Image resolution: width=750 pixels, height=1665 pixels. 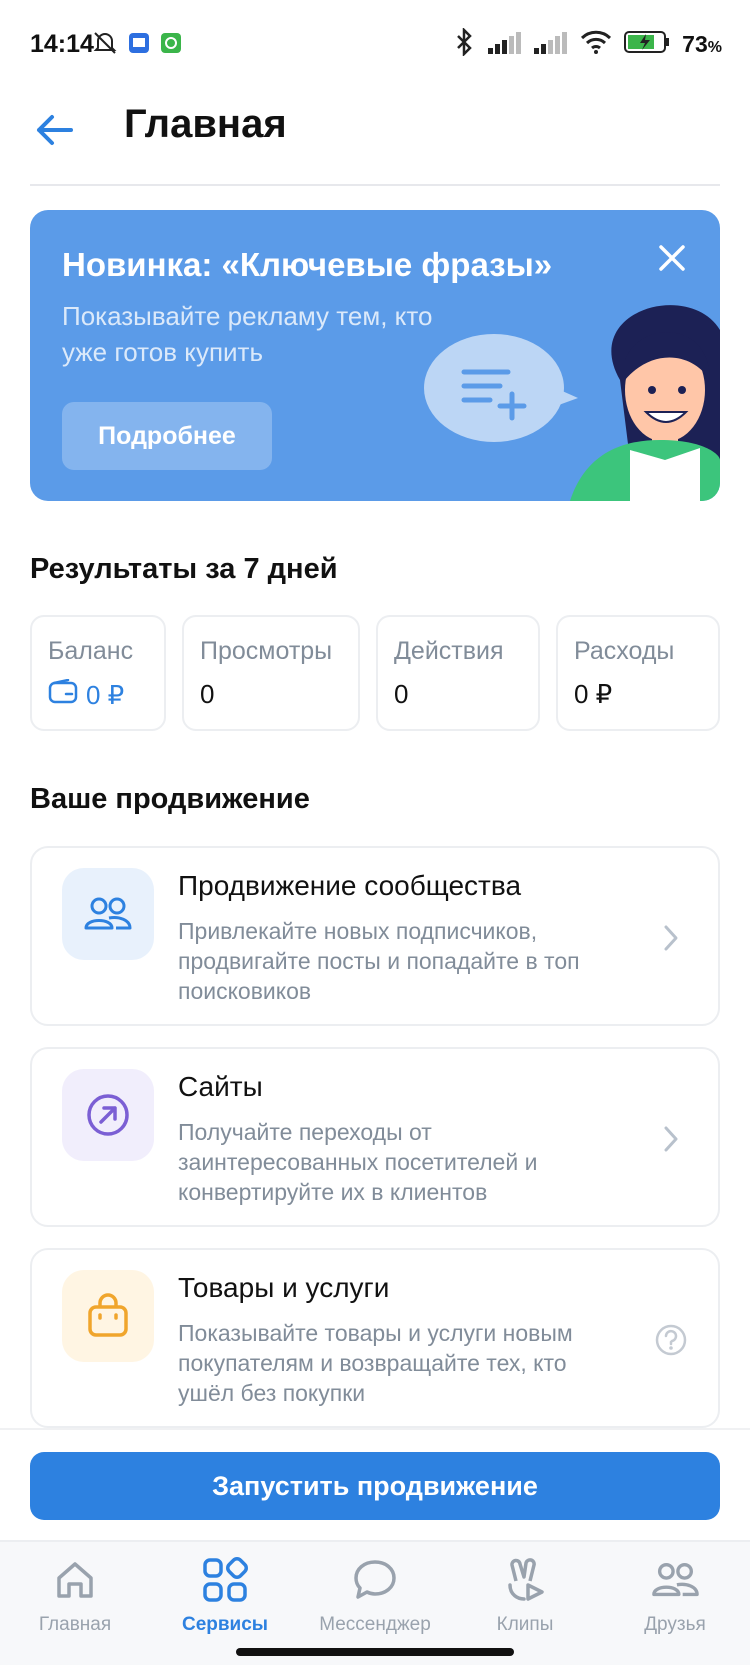 What do you see at coordinates (570, 395) in the screenshot?
I see `banner-illustration` at bounding box center [570, 395].